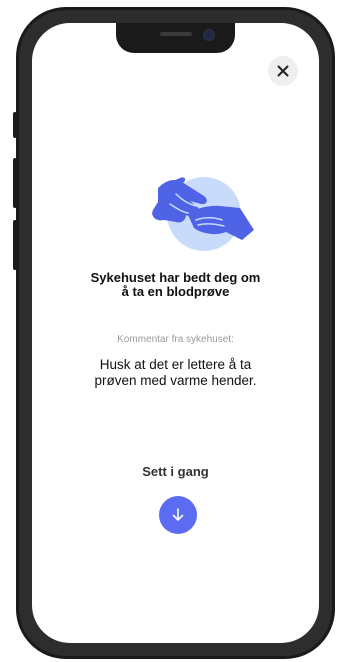  I want to click on hospital-comment-line1: Husk at det er lettere å ta, so click(175, 364).